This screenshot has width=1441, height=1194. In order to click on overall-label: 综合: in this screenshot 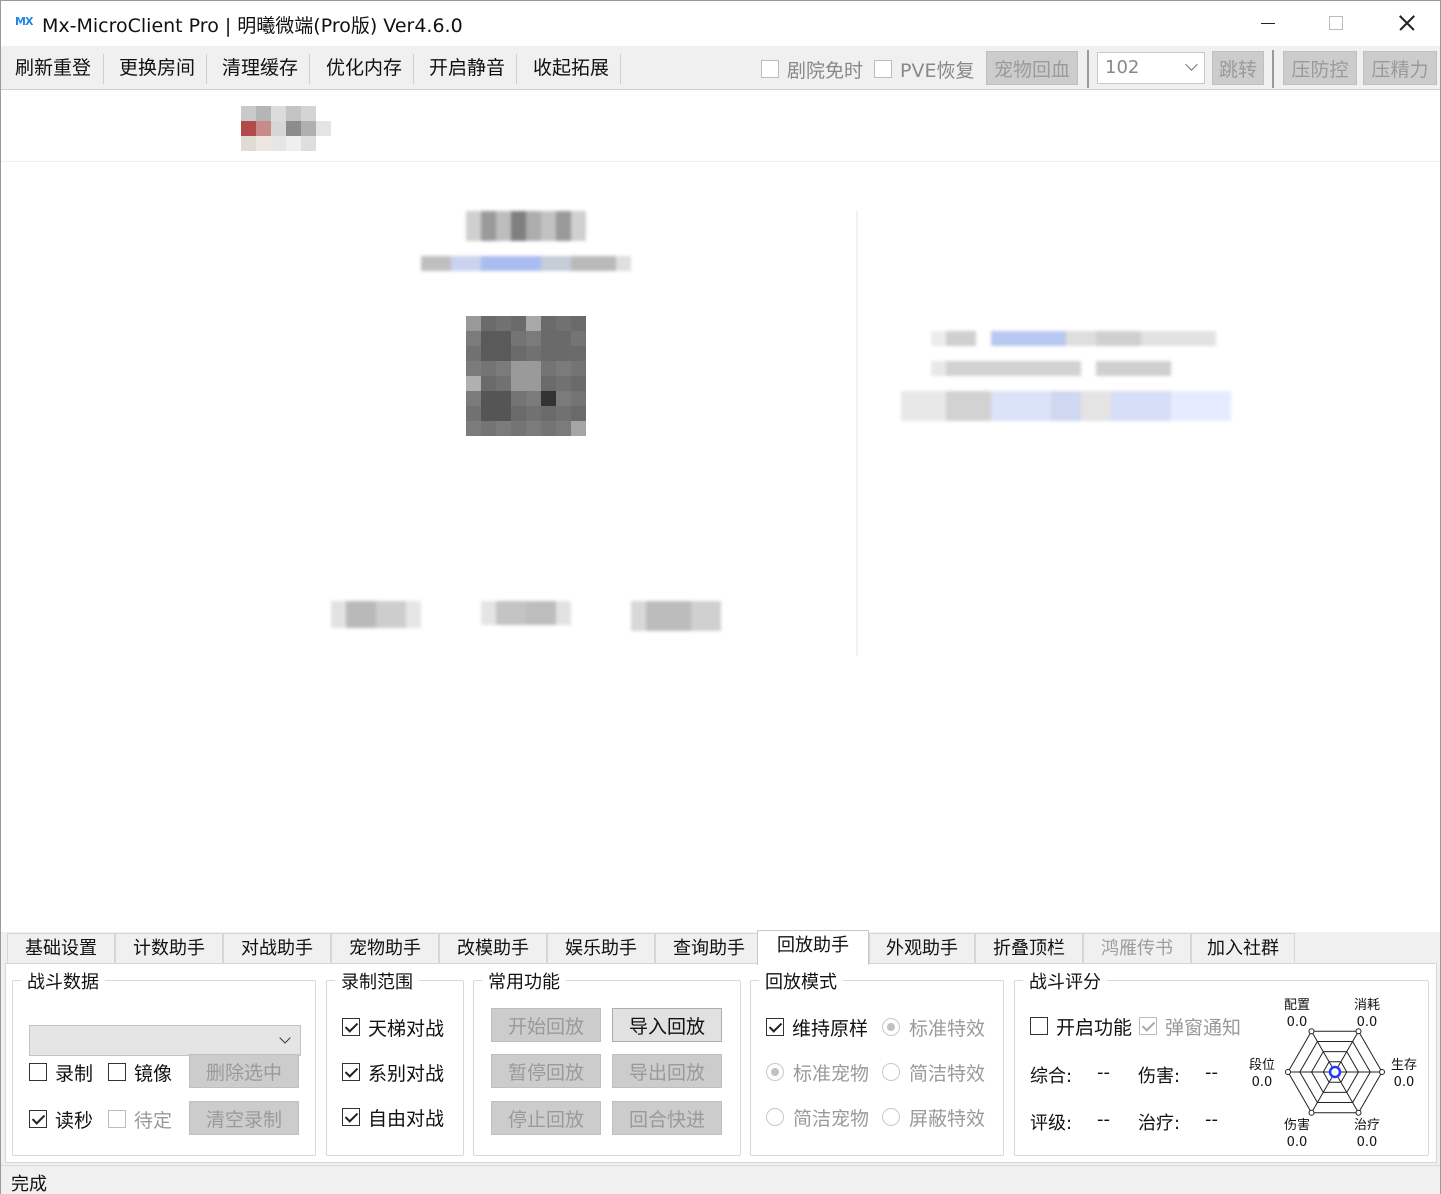, I will do `click(1051, 1076)`.